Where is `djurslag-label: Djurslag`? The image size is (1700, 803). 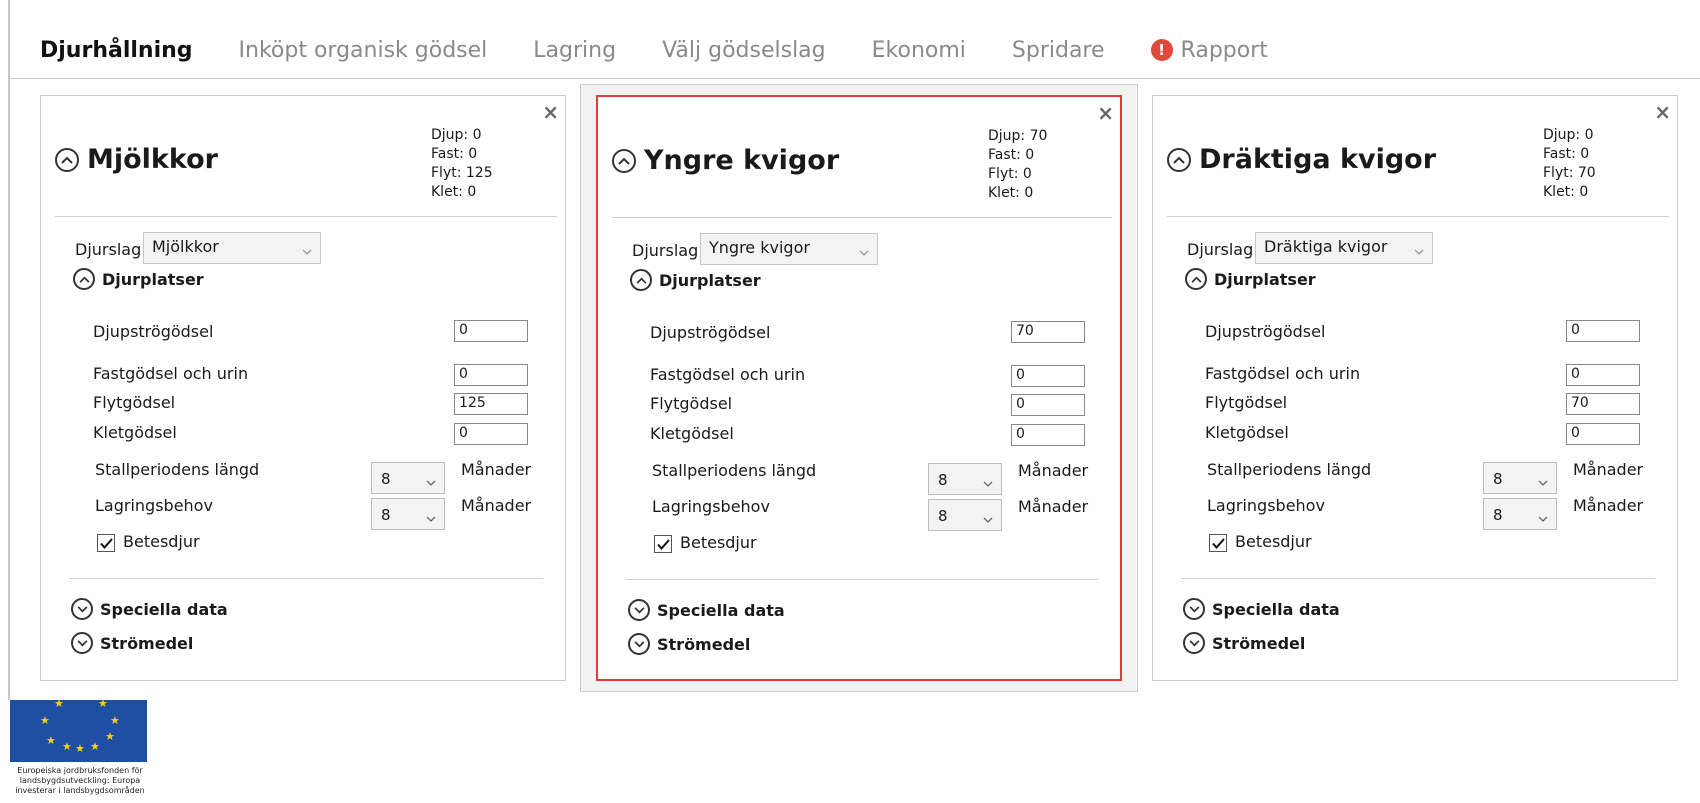
djurslag-label: Djurslag is located at coordinates (108, 249).